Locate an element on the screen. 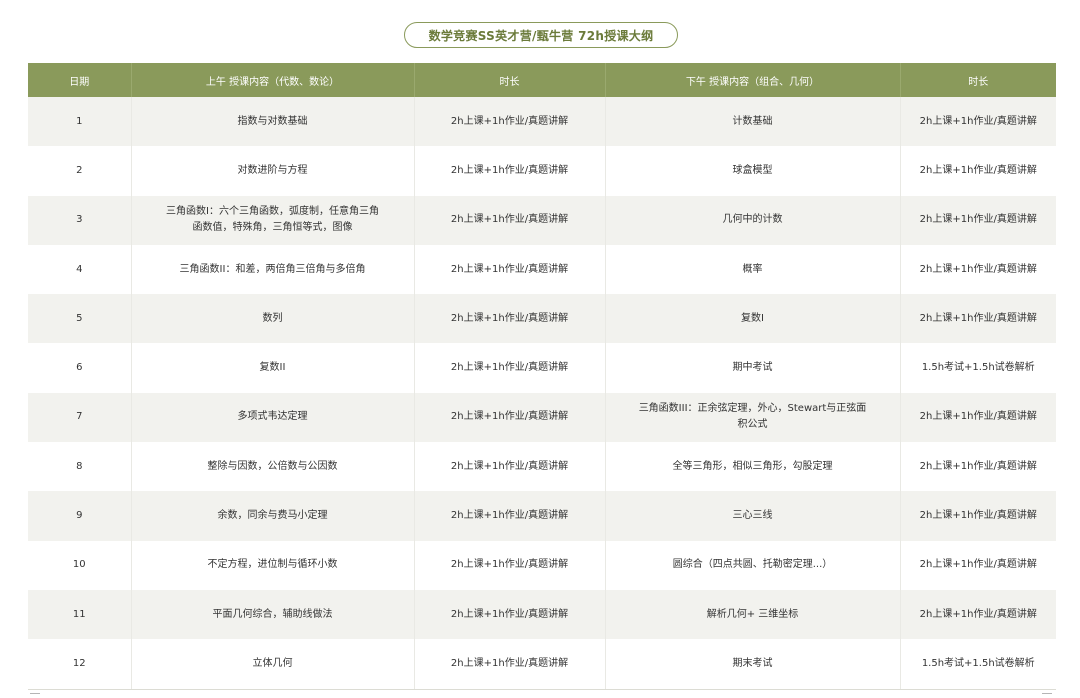 The height and width of the screenshot is (698, 1080). pm-content-cell: 几何中的计数 is located at coordinates (752, 220).